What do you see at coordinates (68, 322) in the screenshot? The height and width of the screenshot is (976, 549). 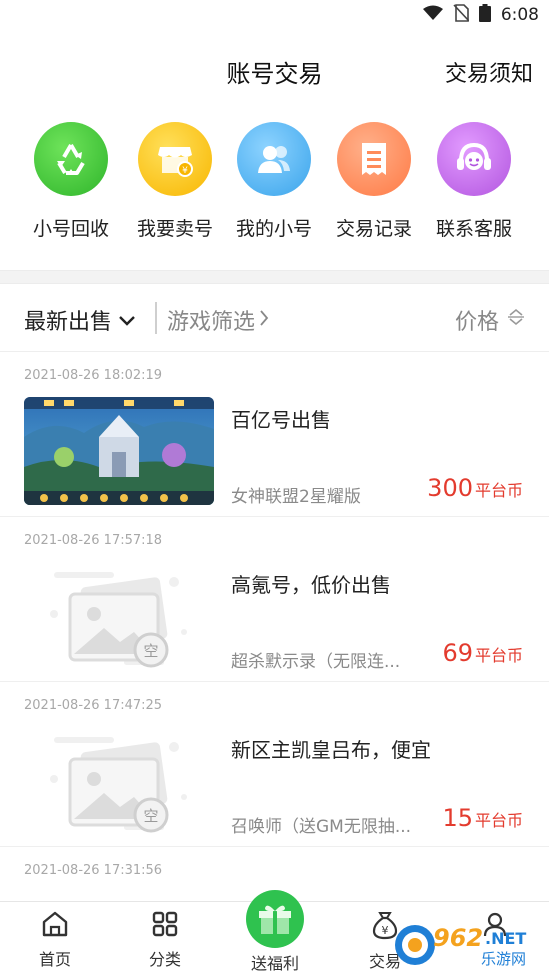 I see `latest-label: 最新出售` at bounding box center [68, 322].